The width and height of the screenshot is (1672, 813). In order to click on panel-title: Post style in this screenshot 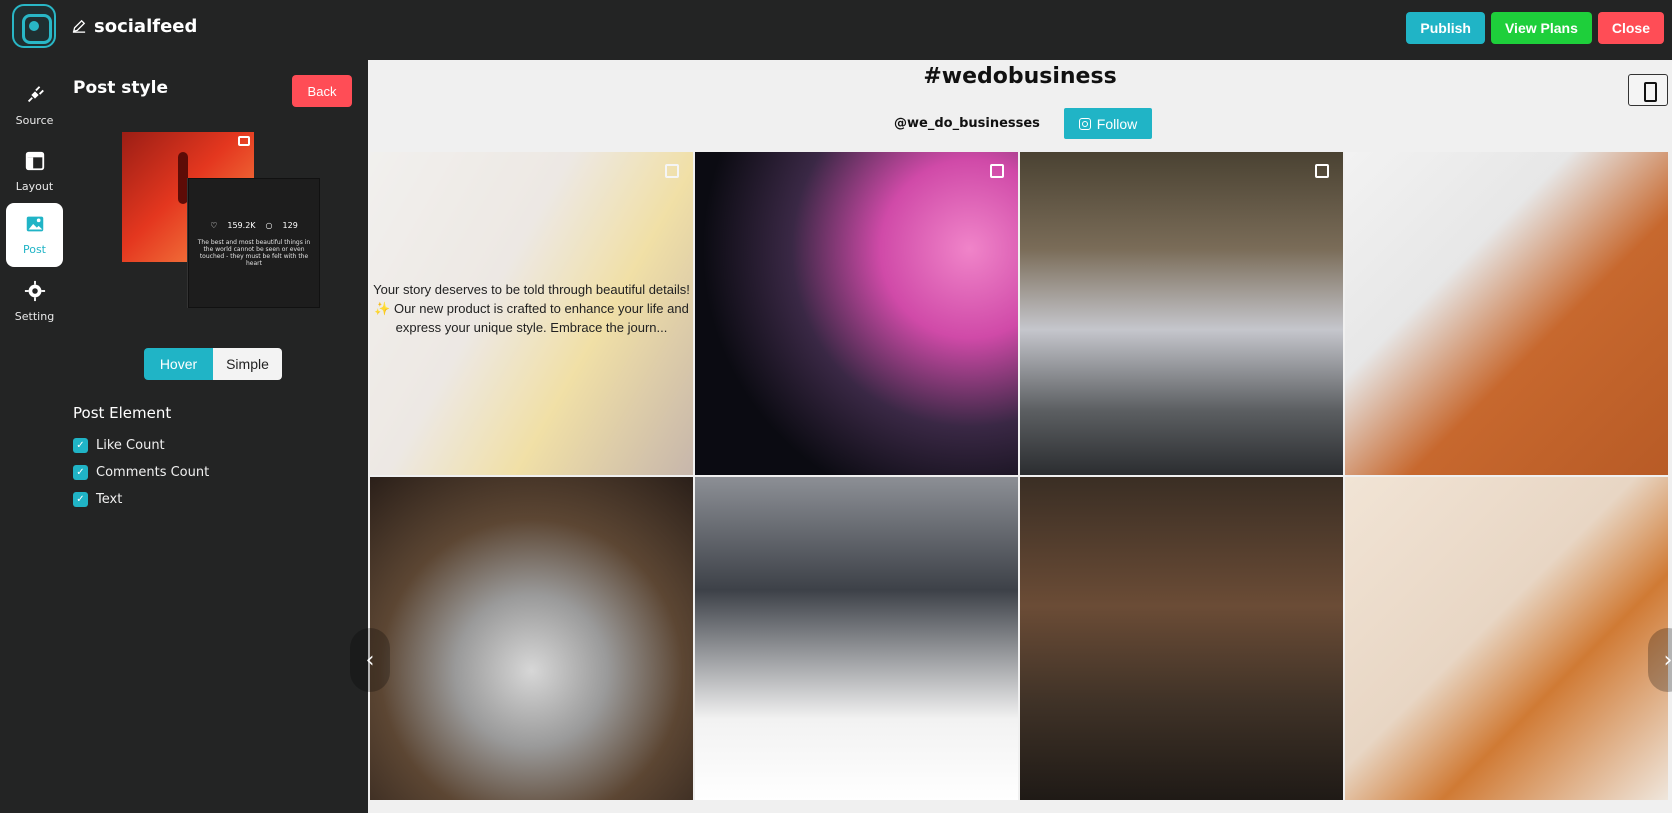, I will do `click(120, 88)`.